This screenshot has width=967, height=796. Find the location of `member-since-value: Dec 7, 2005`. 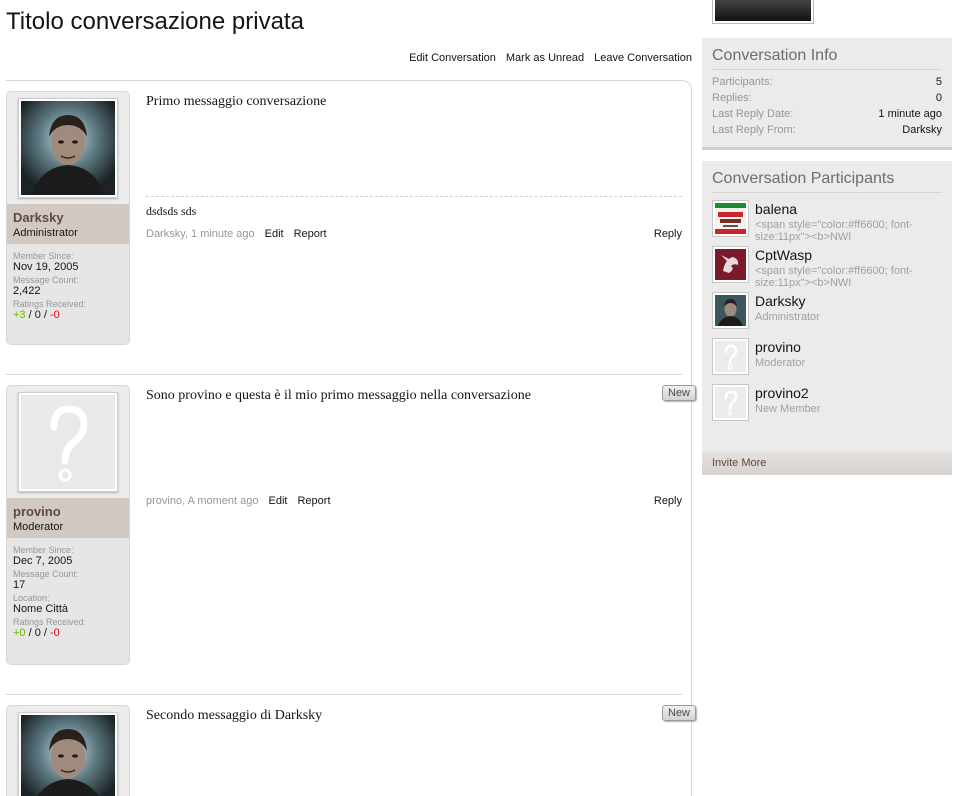

member-since-value: Dec 7, 2005 is located at coordinates (43, 561).